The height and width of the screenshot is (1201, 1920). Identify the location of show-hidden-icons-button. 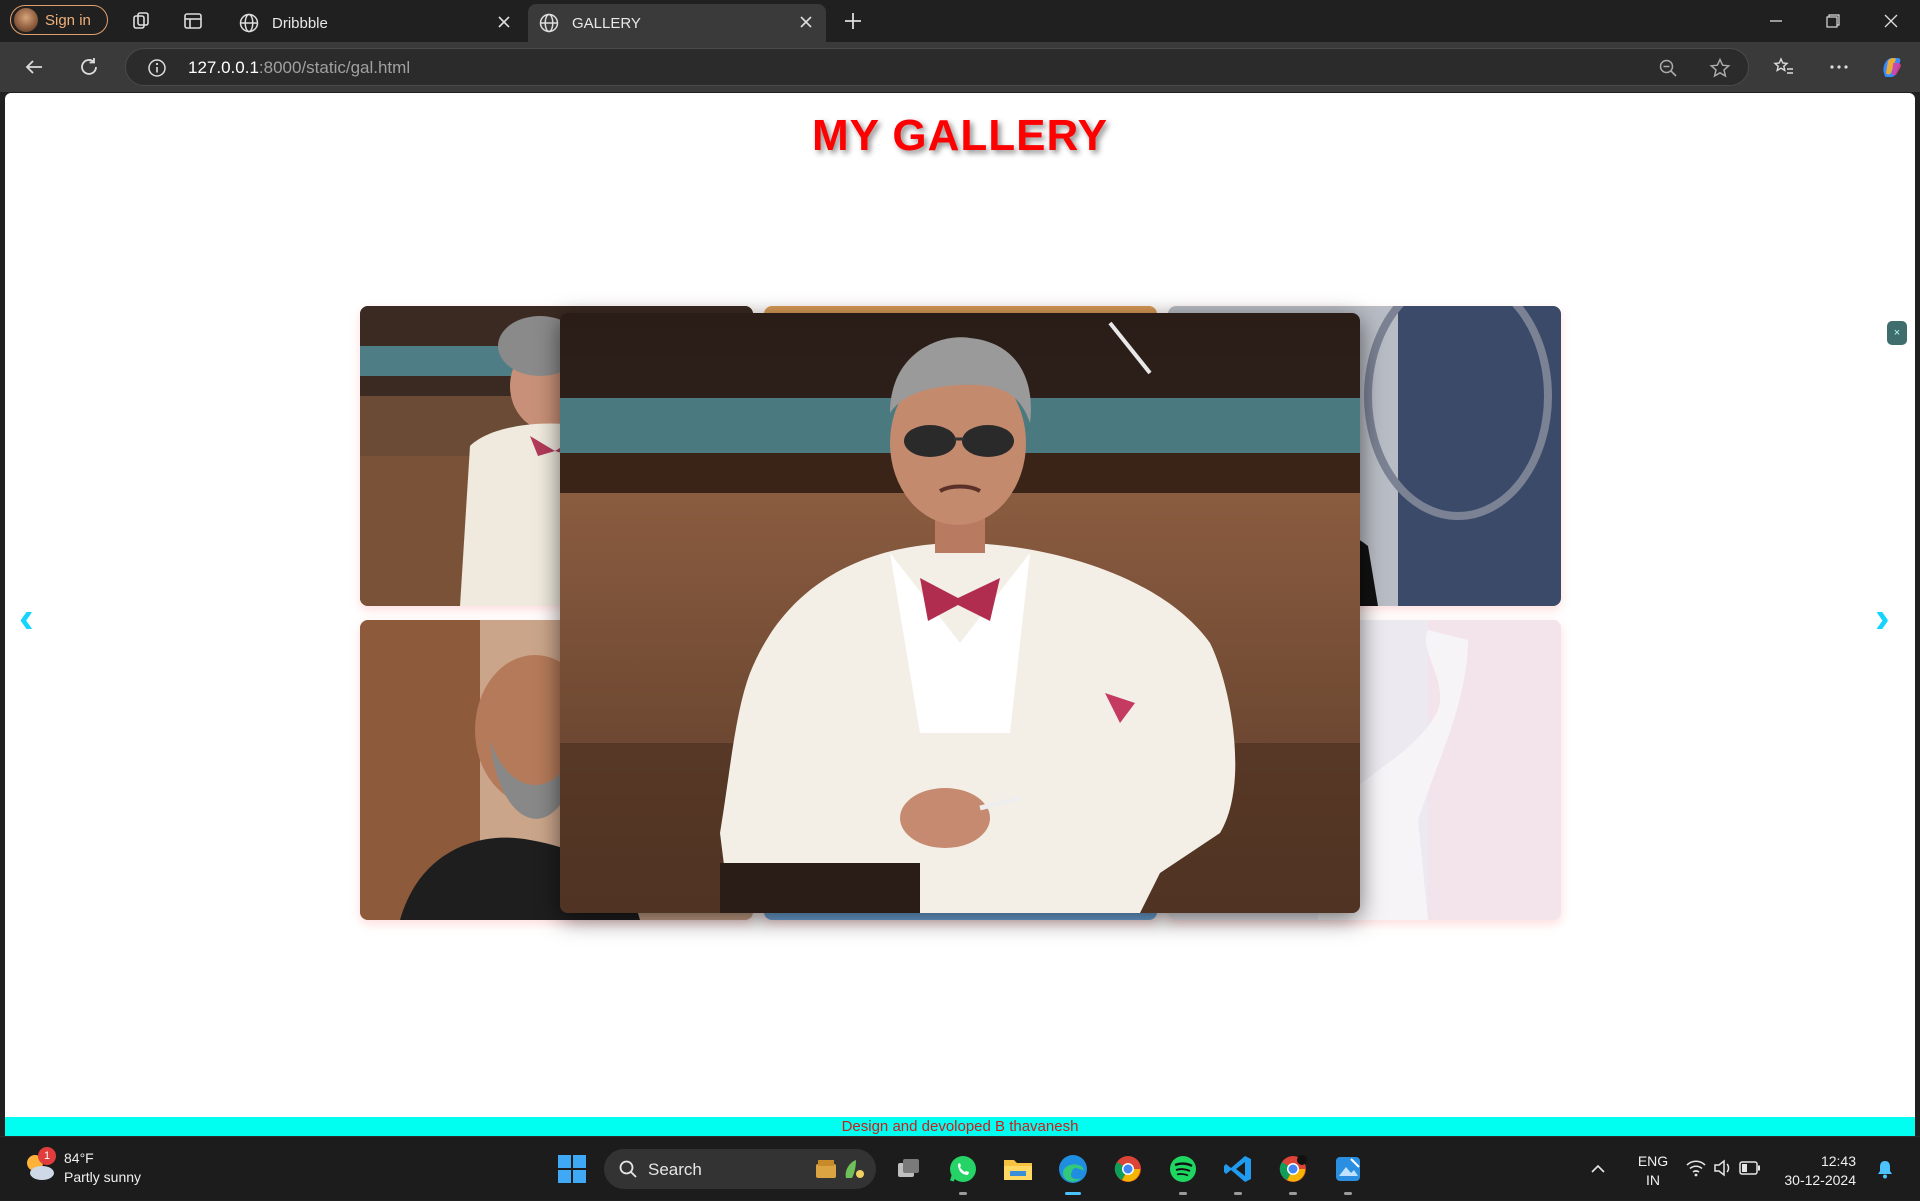
(1602, 1169).